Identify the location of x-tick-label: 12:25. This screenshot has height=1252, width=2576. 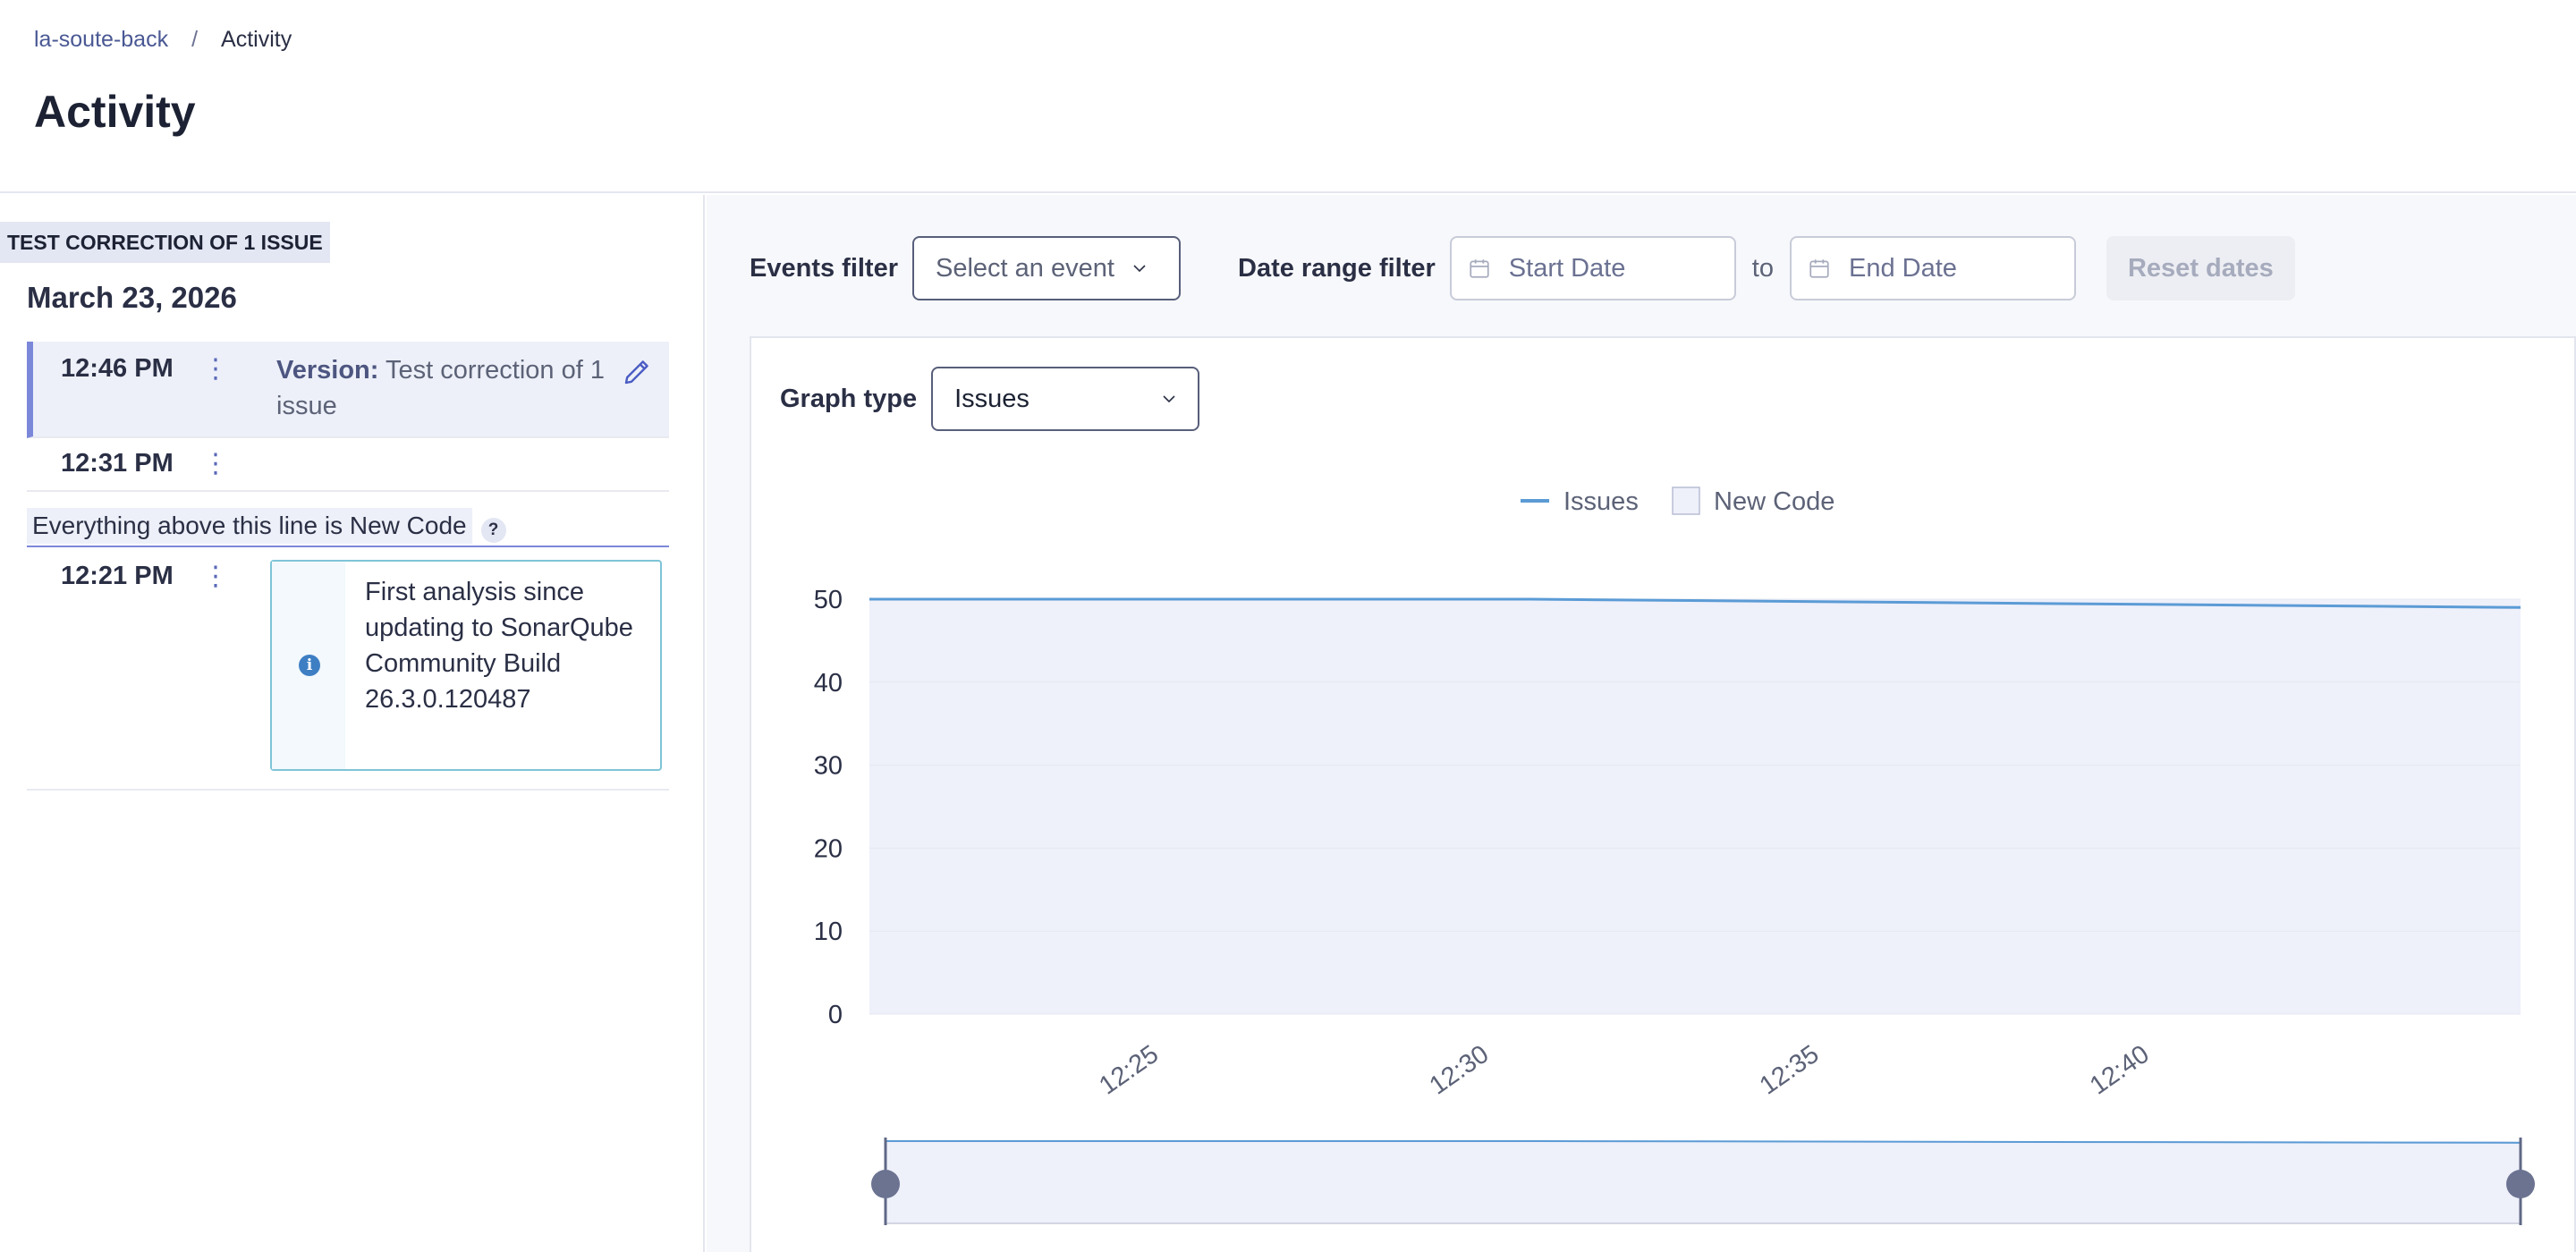
(1129, 1070).